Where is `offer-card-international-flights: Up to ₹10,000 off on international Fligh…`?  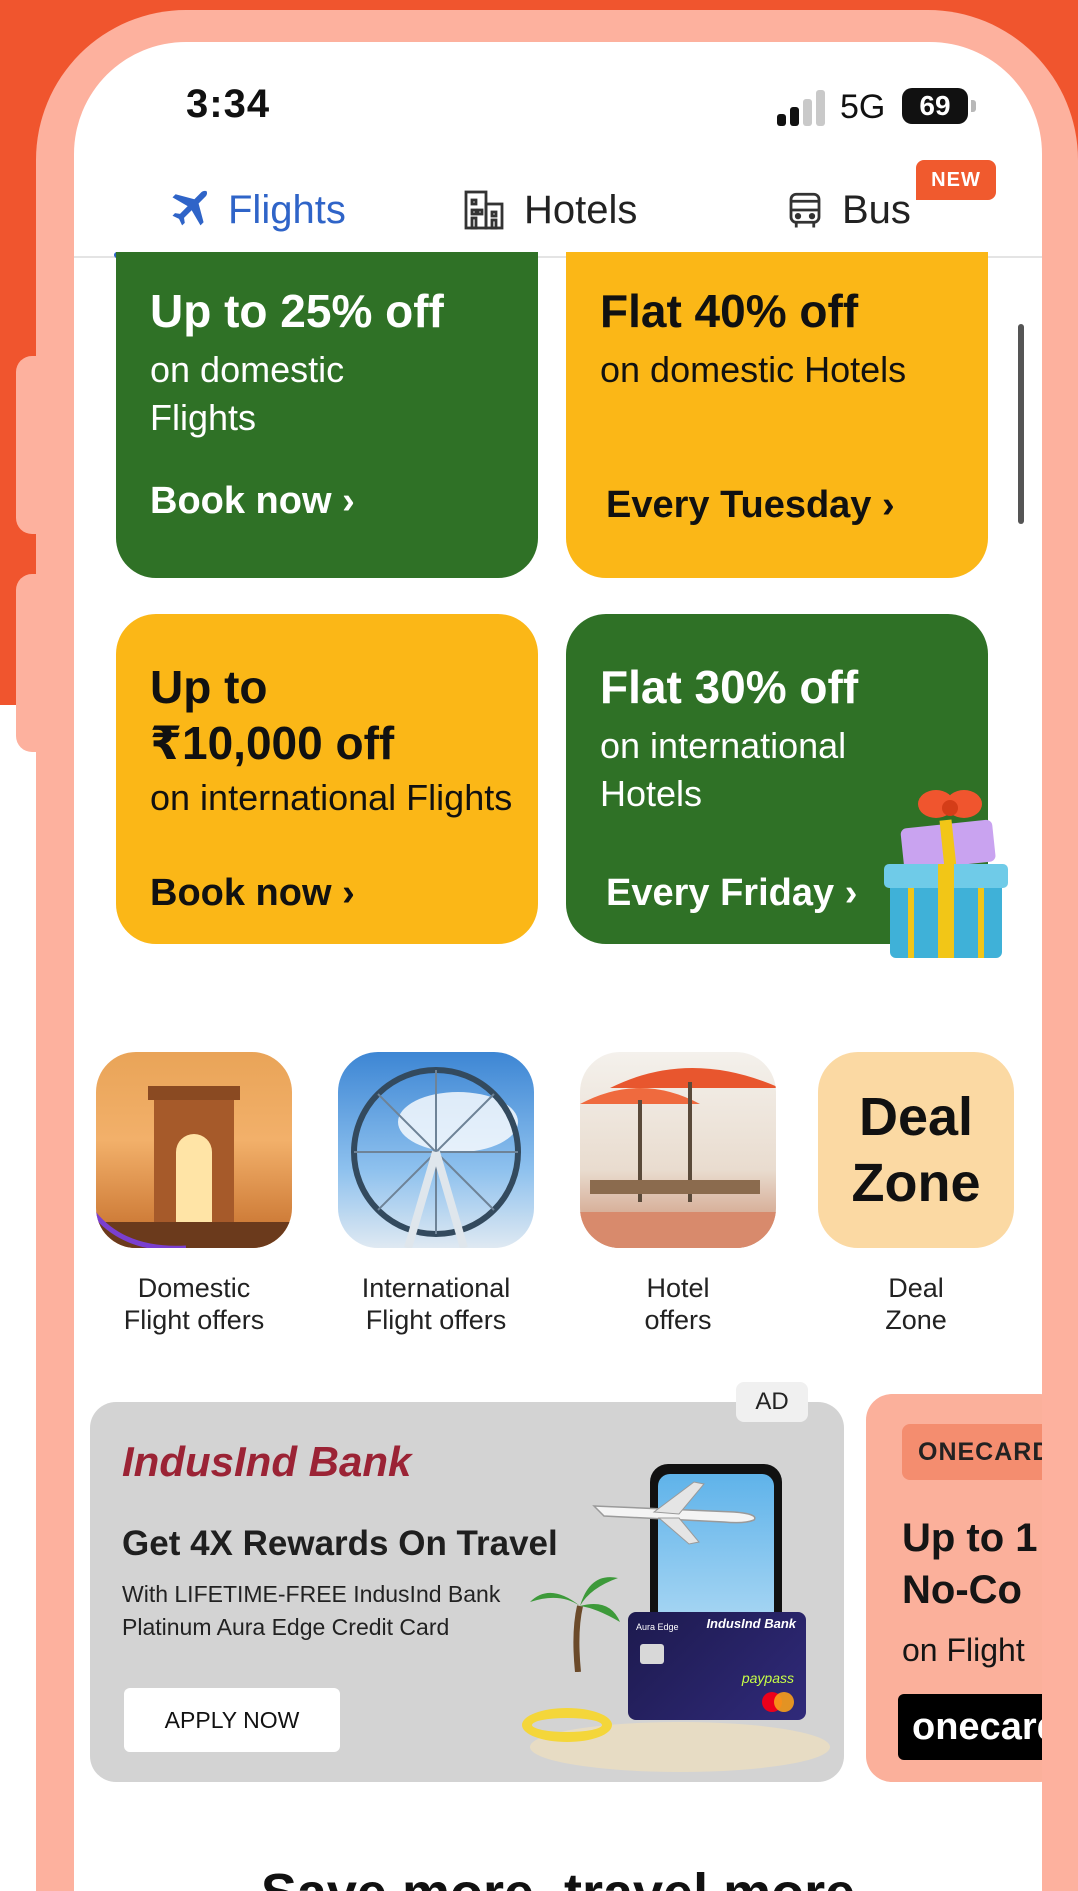
offer-card-international-flights: Up to ₹10,000 off on international Fligh… is located at coordinates (327, 779).